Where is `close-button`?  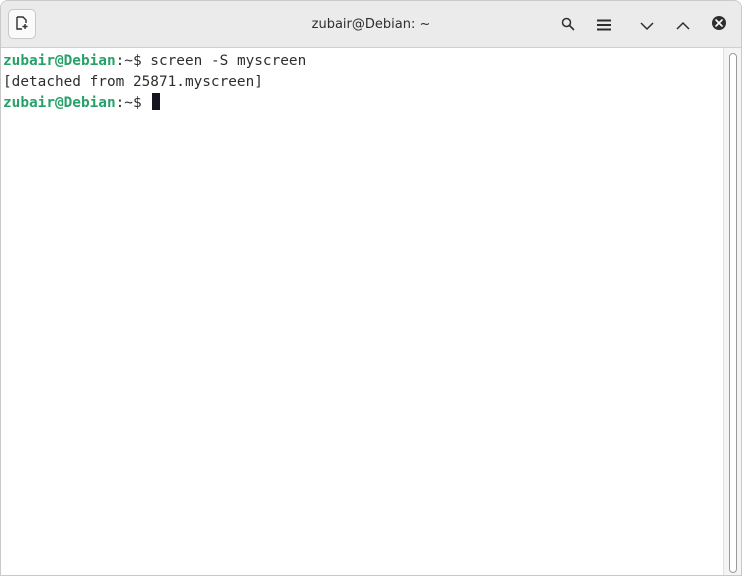
close-button is located at coordinates (719, 25).